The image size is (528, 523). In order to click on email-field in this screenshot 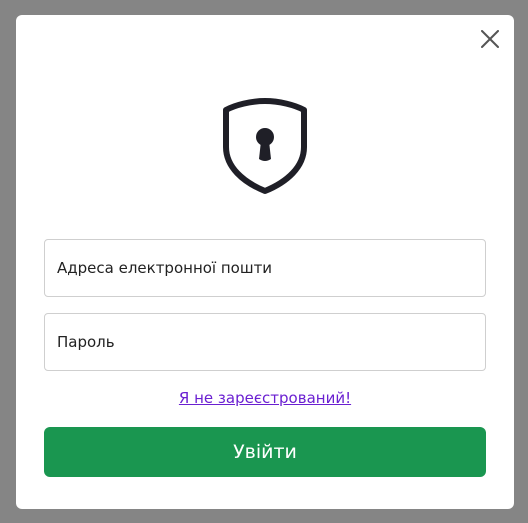, I will do `click(265, 268)`.